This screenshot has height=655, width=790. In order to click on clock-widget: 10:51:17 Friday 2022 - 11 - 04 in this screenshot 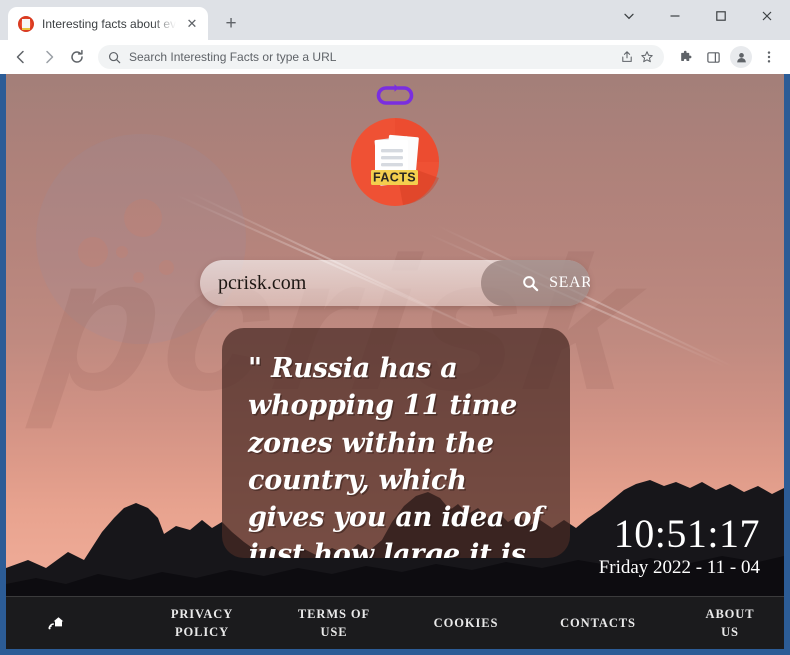, I will do `click(679, 546)`.